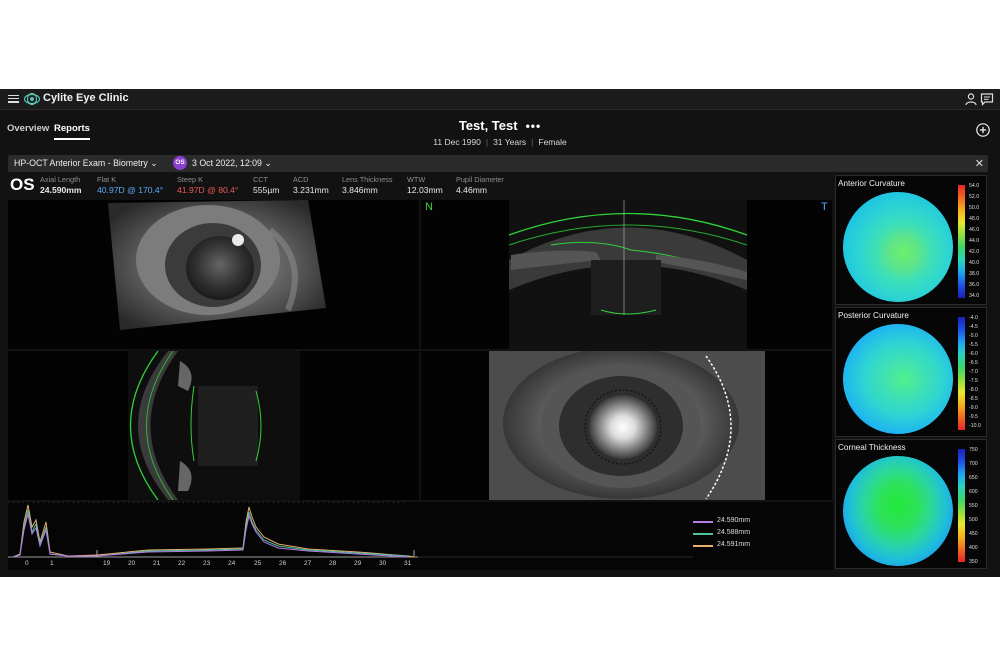  I want to click on x-tick-label: 26, so click(283, 563).